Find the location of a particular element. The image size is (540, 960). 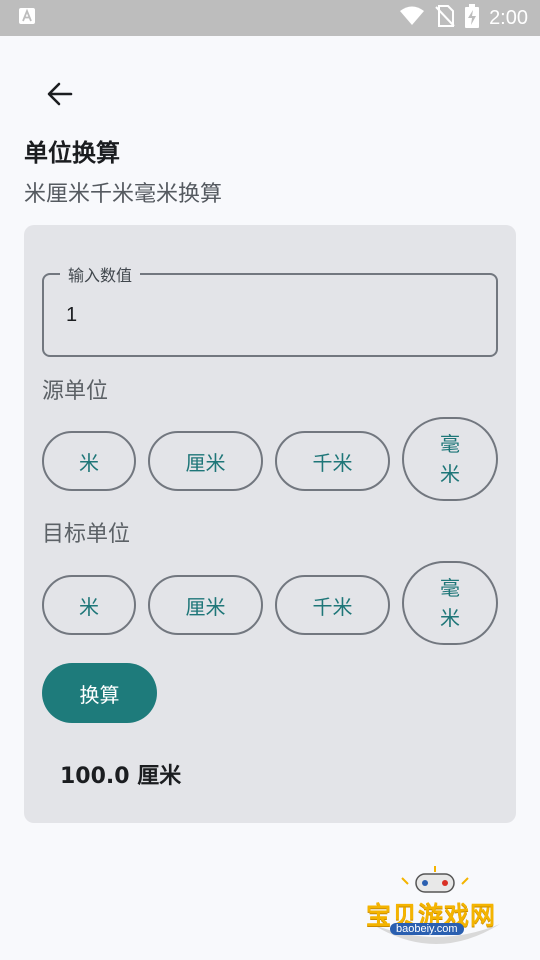

target-chip-kilometer: 千米 is located at coordinates (332, 605).